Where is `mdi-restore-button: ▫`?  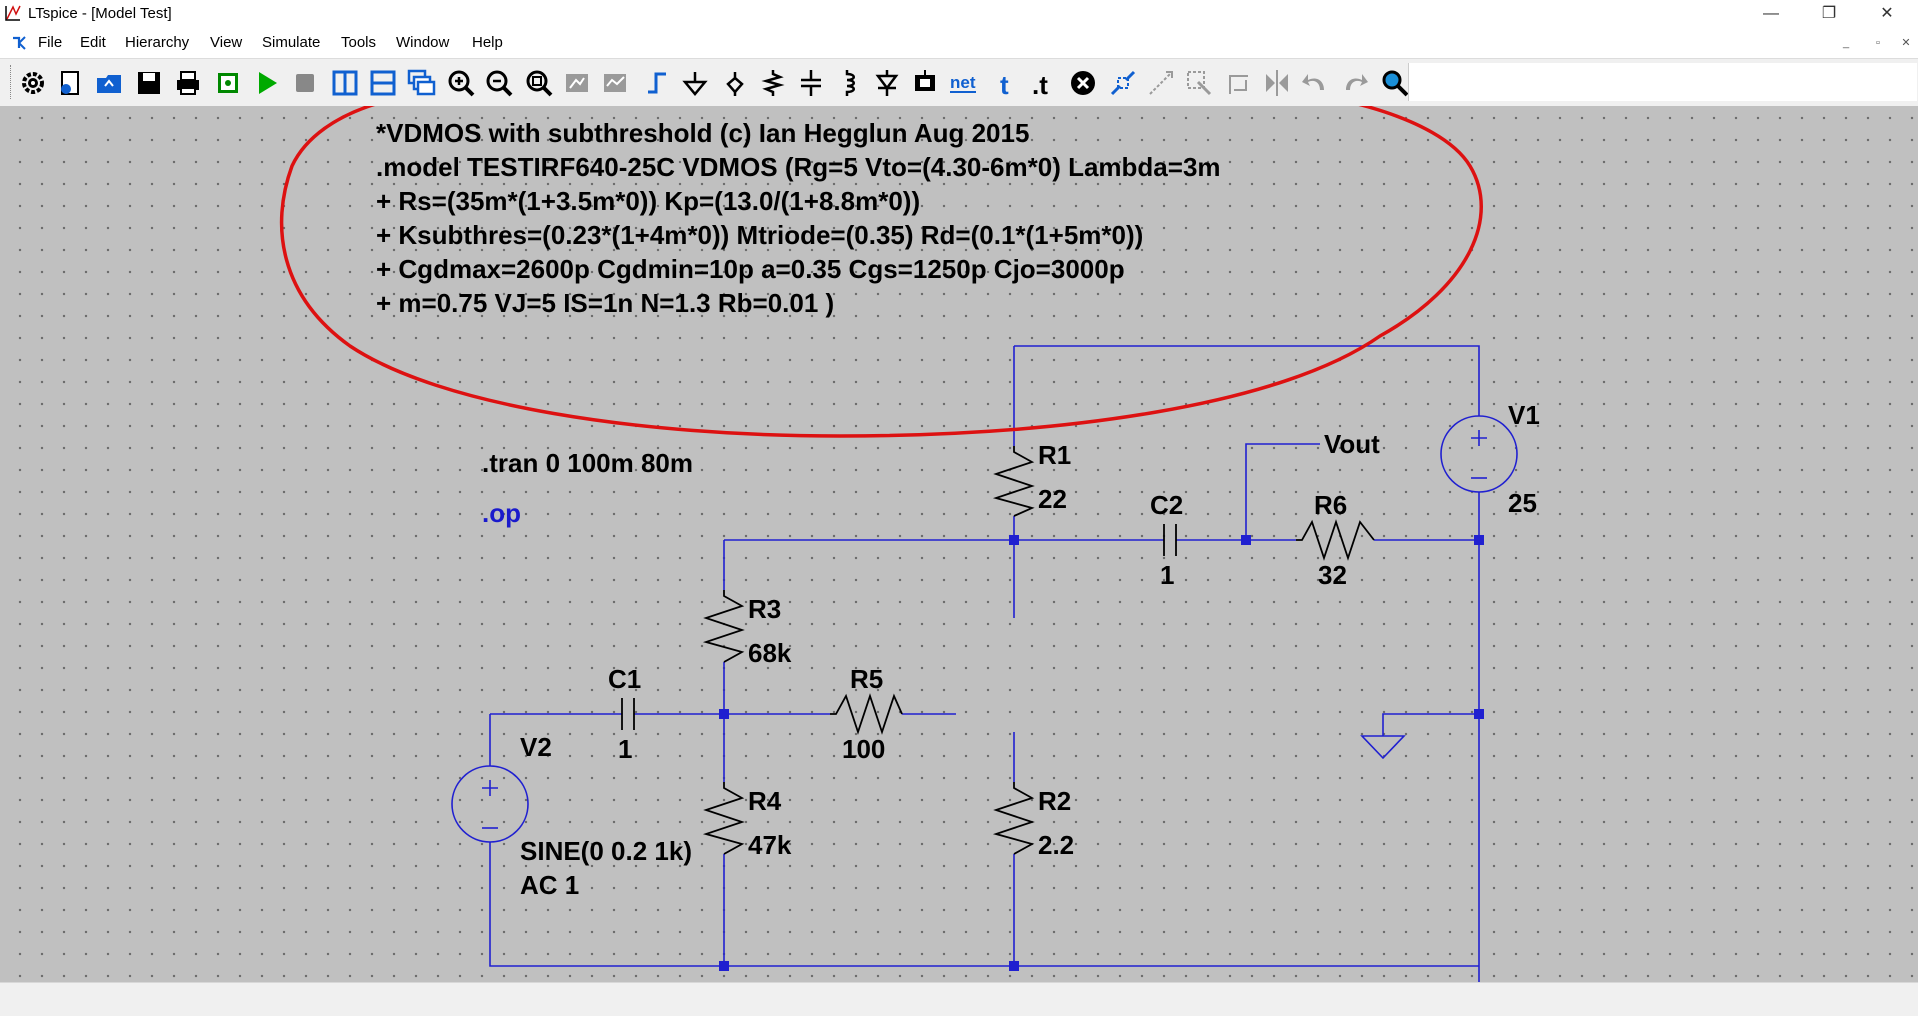 mdi-restore-button: ▫ is located at coordinates (1878, 43).